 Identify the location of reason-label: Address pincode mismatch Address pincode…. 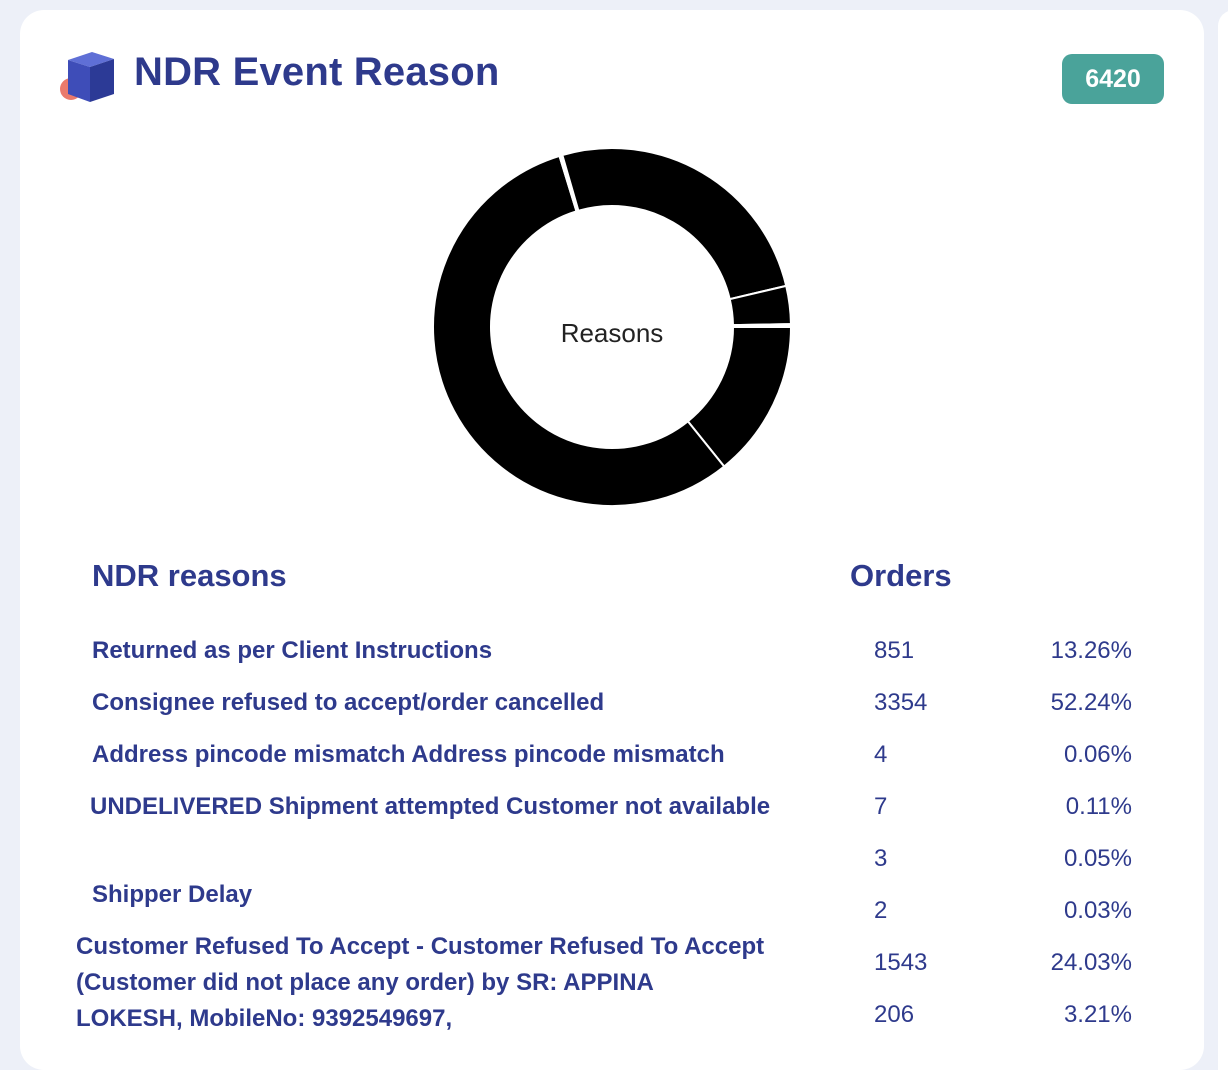
(462, 755).